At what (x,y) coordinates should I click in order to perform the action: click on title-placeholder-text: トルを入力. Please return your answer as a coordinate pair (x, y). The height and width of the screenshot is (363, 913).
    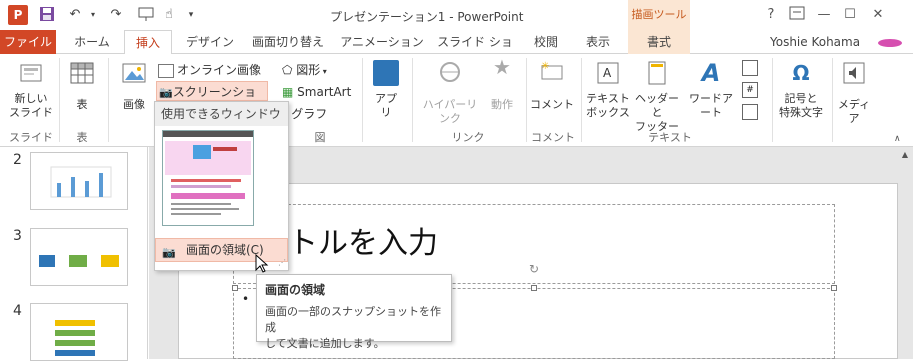
    Looking at the image, I should click on (363, 243).